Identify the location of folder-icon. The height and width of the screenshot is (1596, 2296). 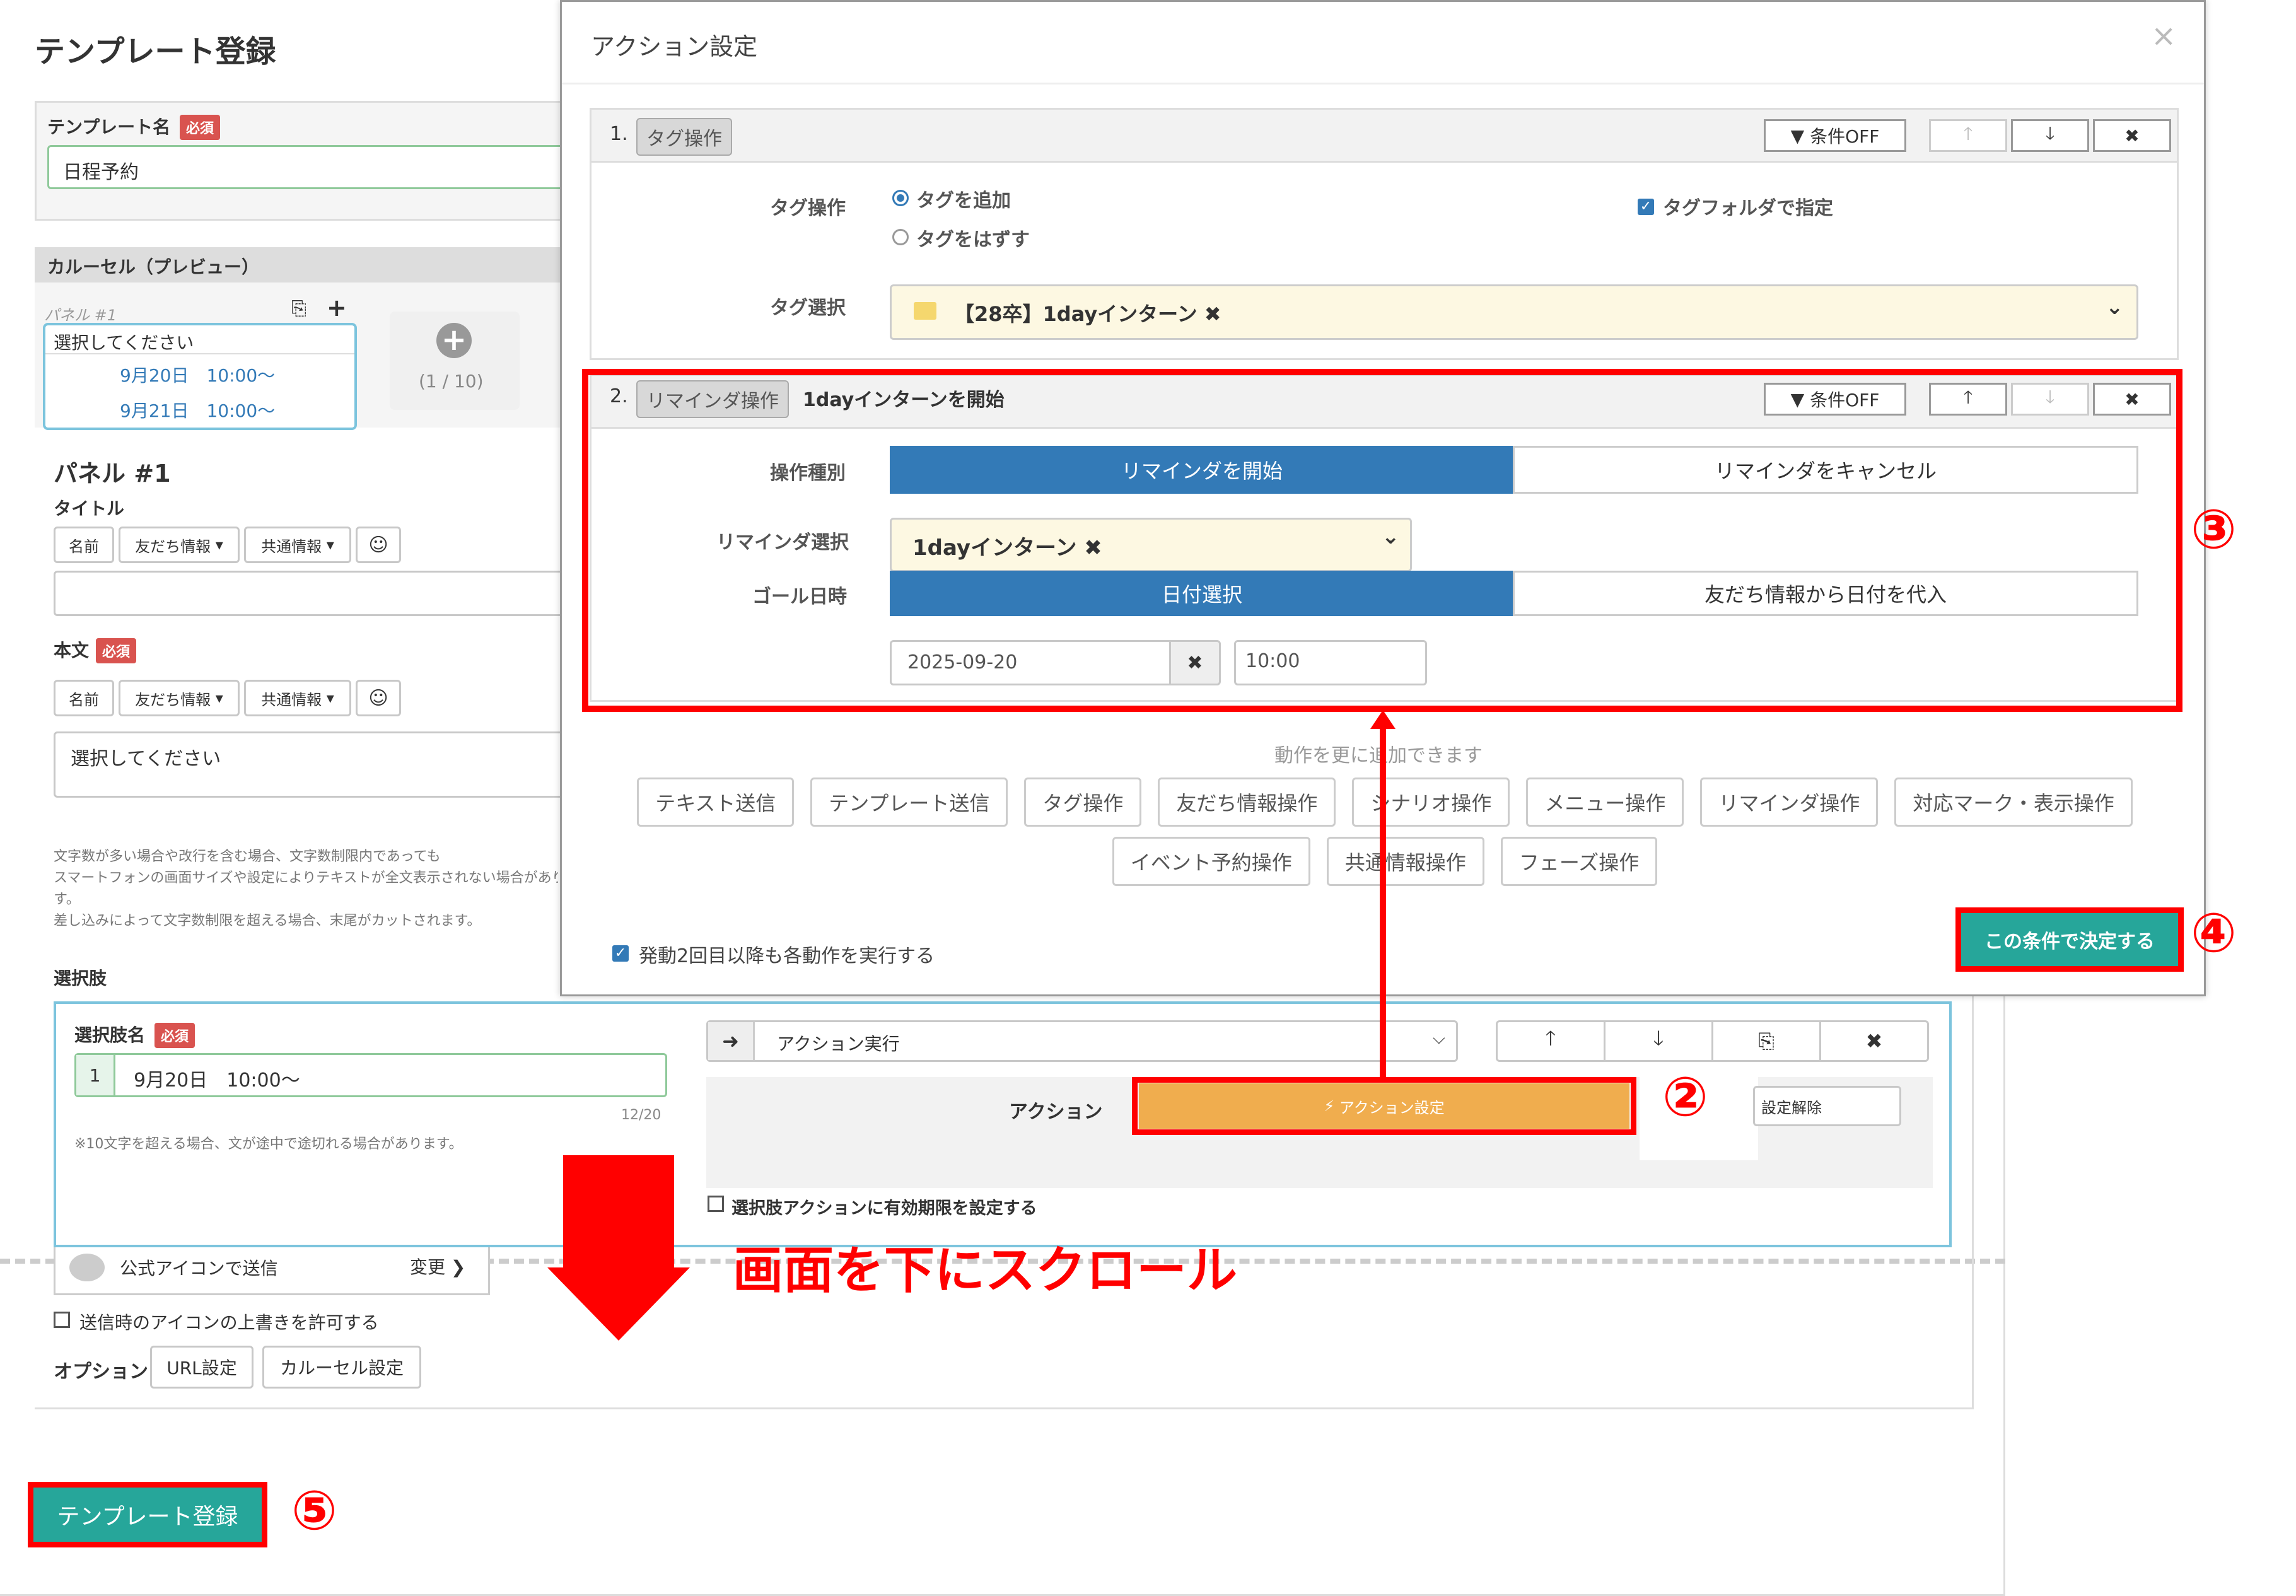
(925, 311).